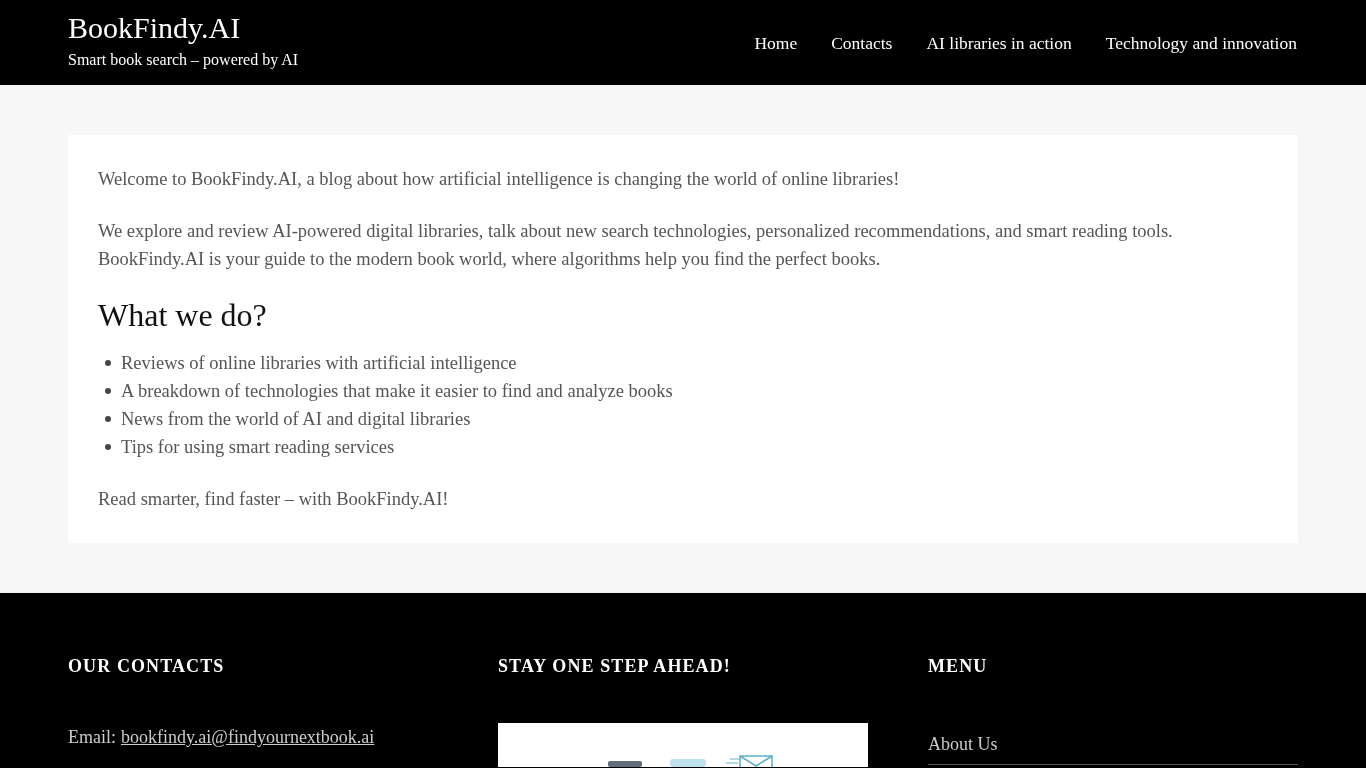 The width and height of the screenshot is (1366, 768). Describe the element at coordinates (183, 59) in the screenshot. I see `site-tagline: Smart book search – powered by AI` at that location.